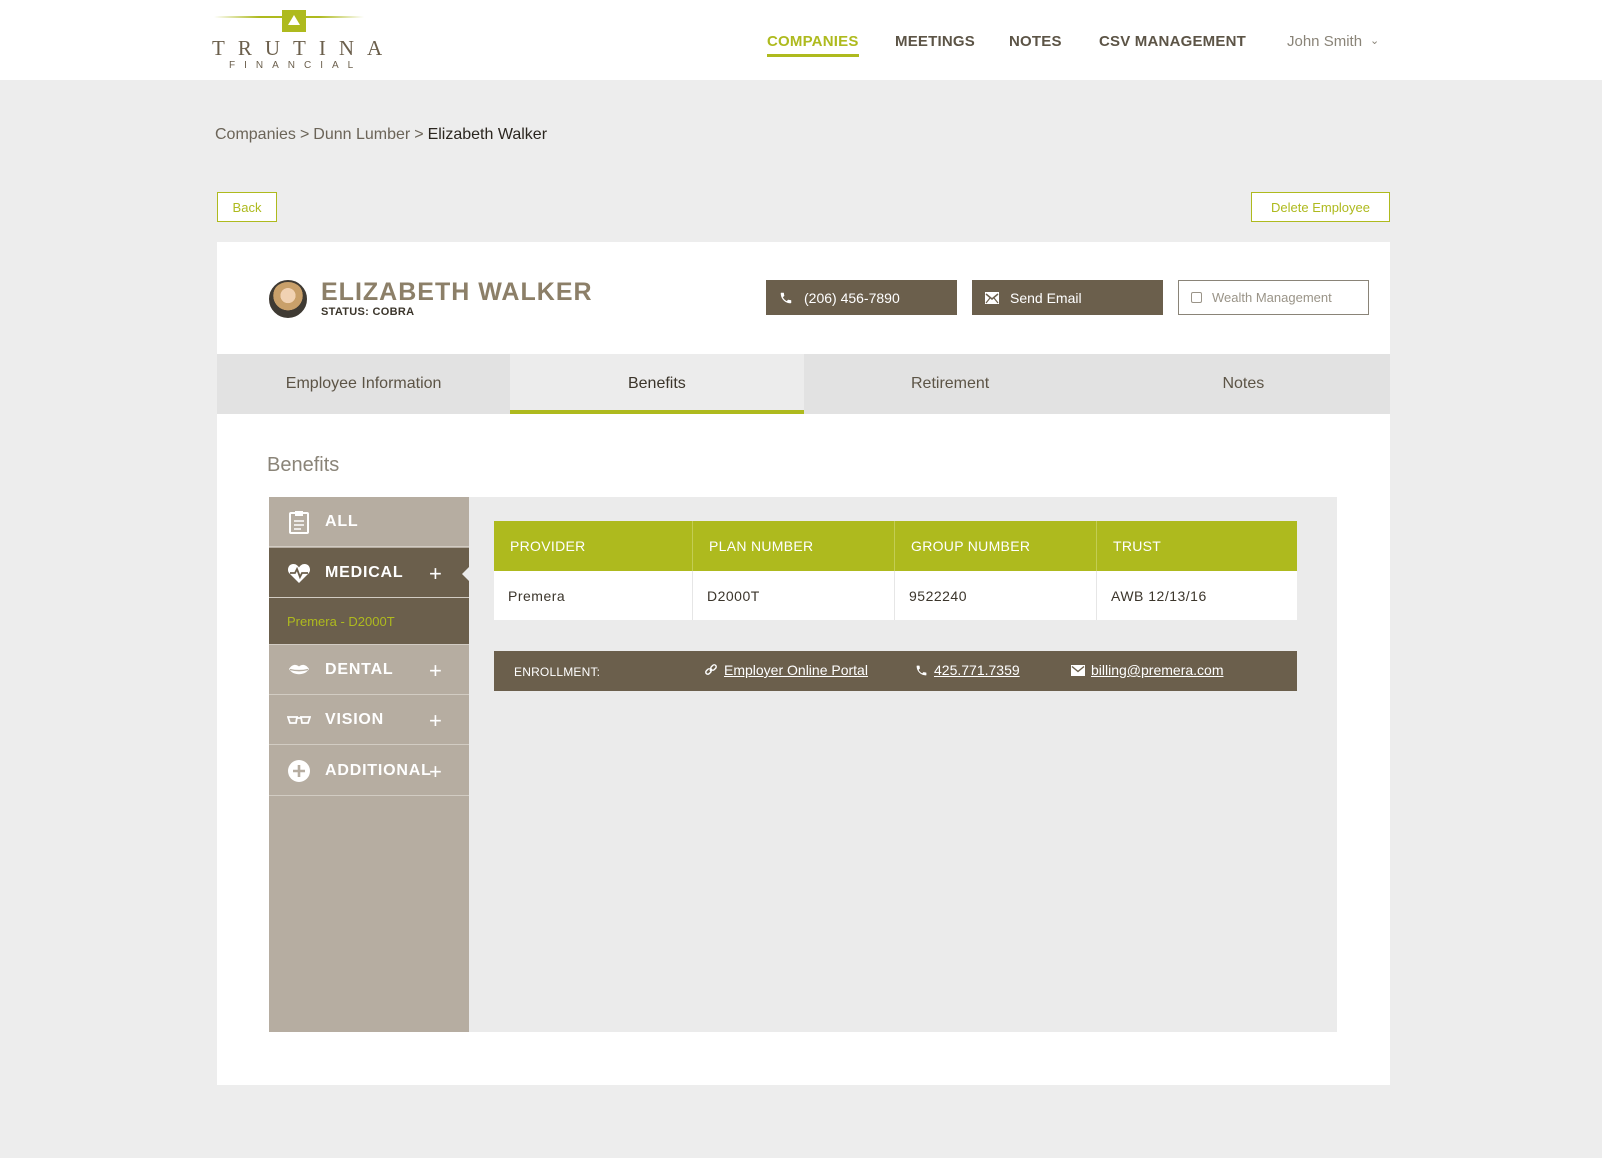  I want to click on employer-portal-link: Employer Online Portal, so click(786, 670).